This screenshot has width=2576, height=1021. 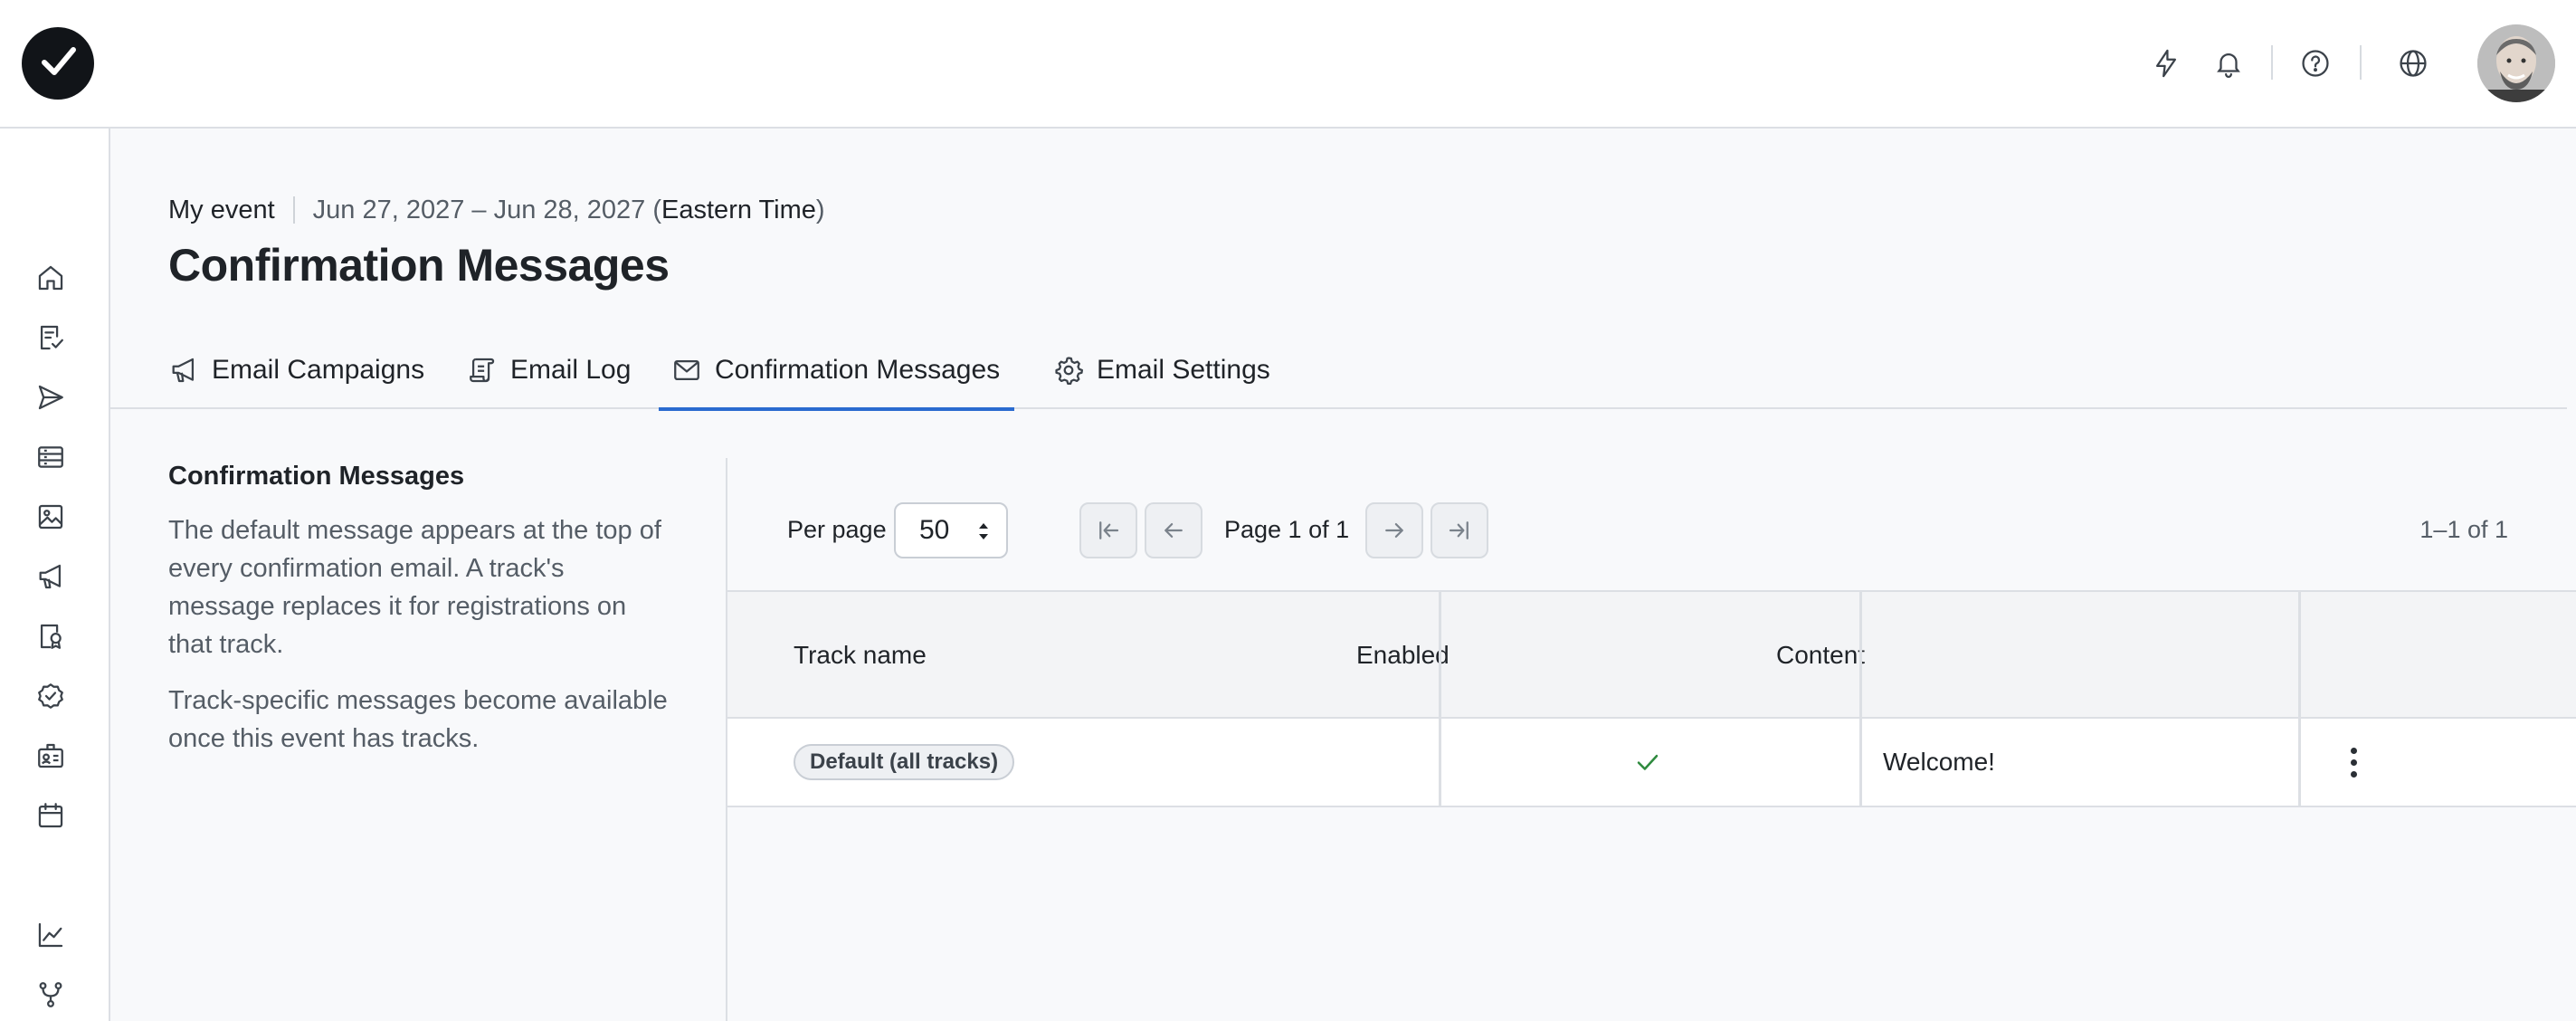 I want to click on image-icon, so click(x=51, y=517).